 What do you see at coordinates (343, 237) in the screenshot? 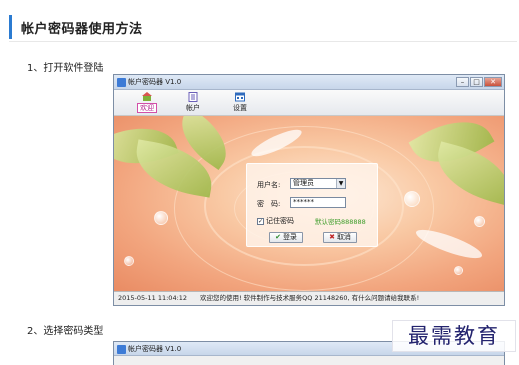
I see `cancel-button-label: 取消` at bounding box center [343, 237].